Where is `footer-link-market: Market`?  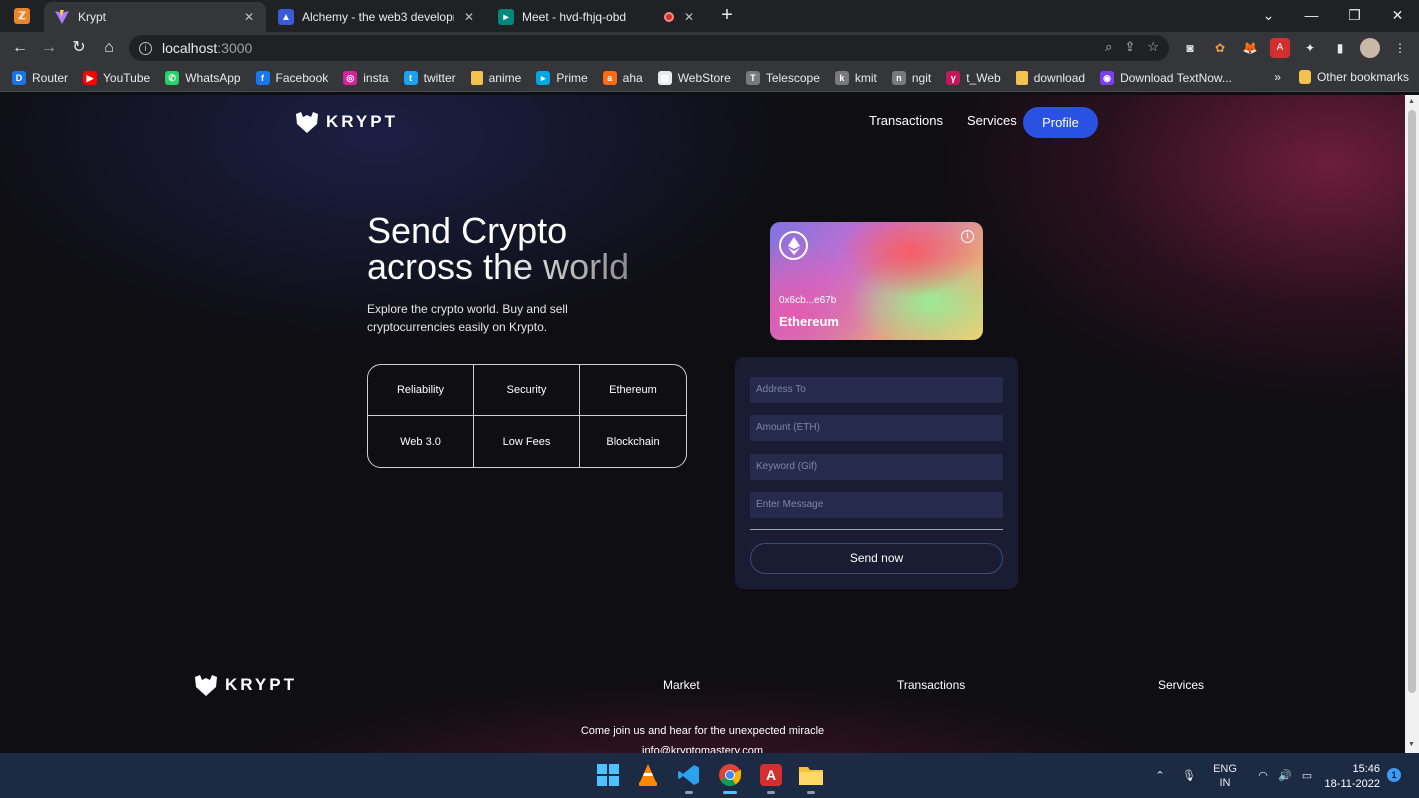 footer-link-market: Market is located at coordinates (681, 685).